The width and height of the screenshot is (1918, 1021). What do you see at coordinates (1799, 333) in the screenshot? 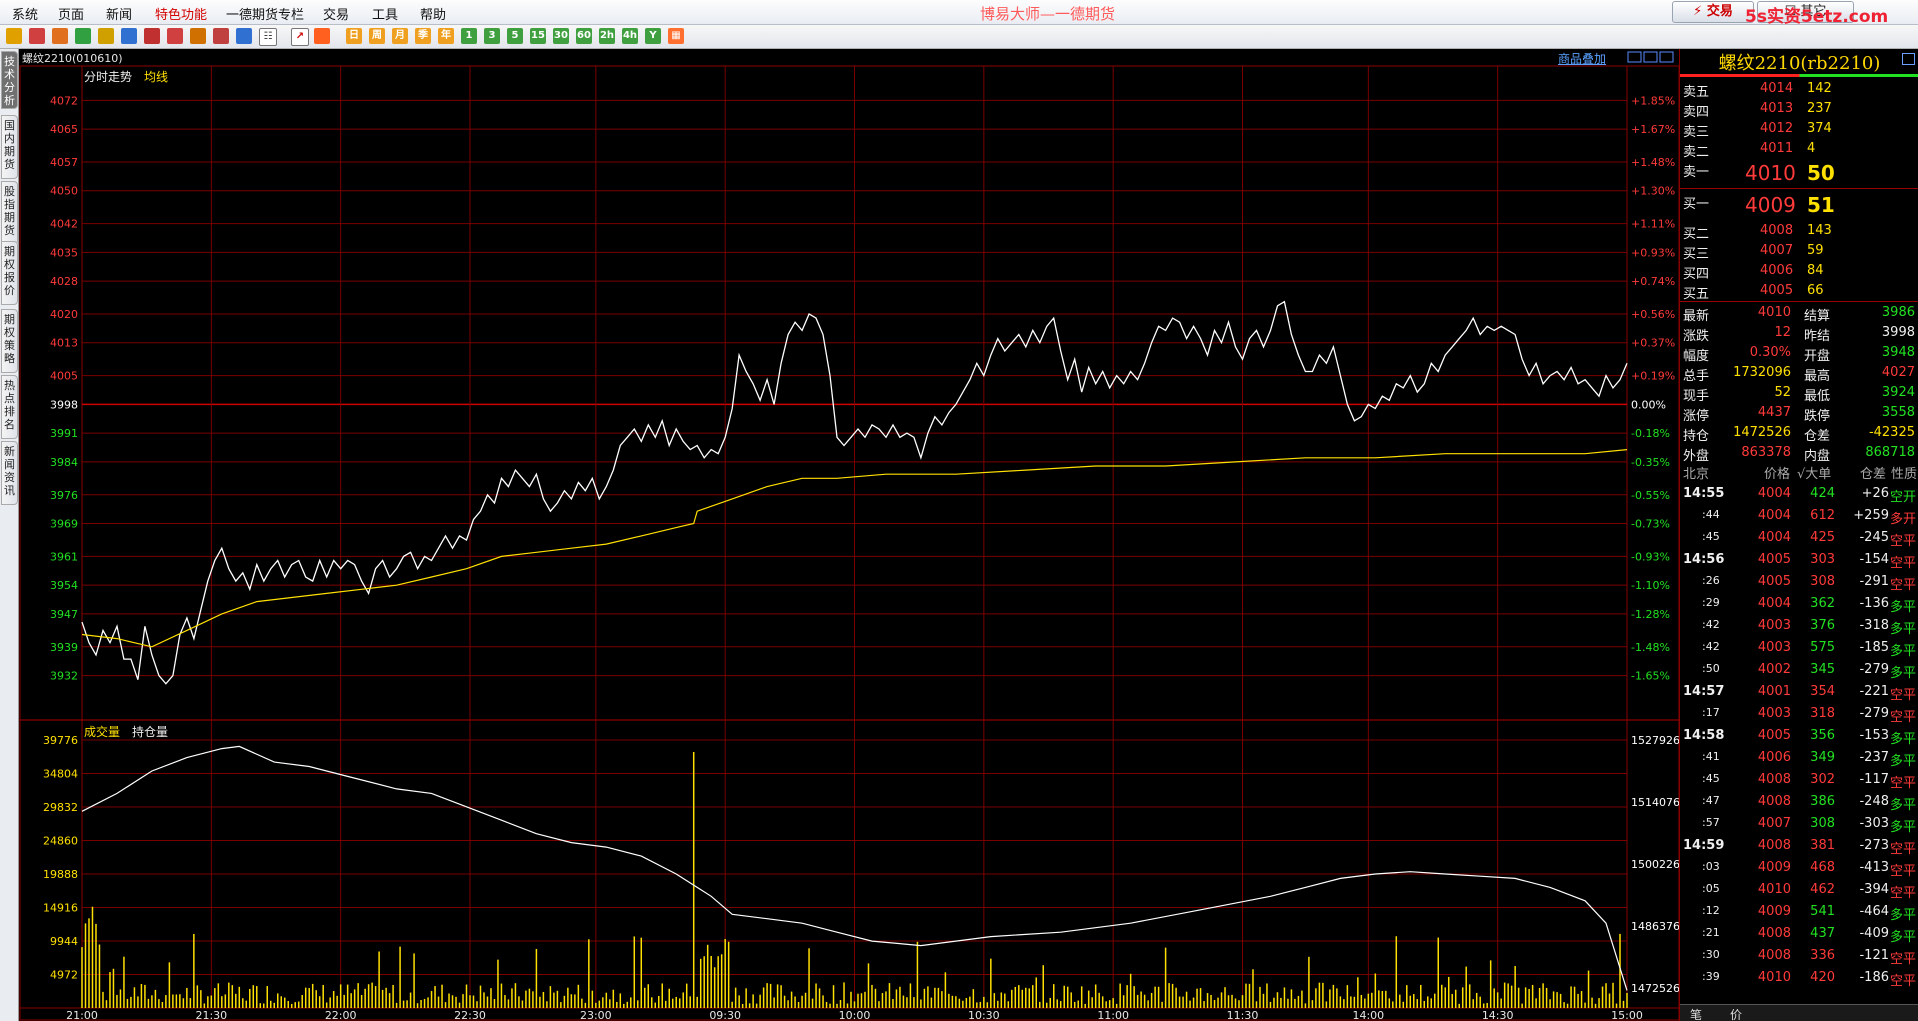
I see `stat-row: 涨跌 12 昨结 3998` at bounding box center [1799, 333].